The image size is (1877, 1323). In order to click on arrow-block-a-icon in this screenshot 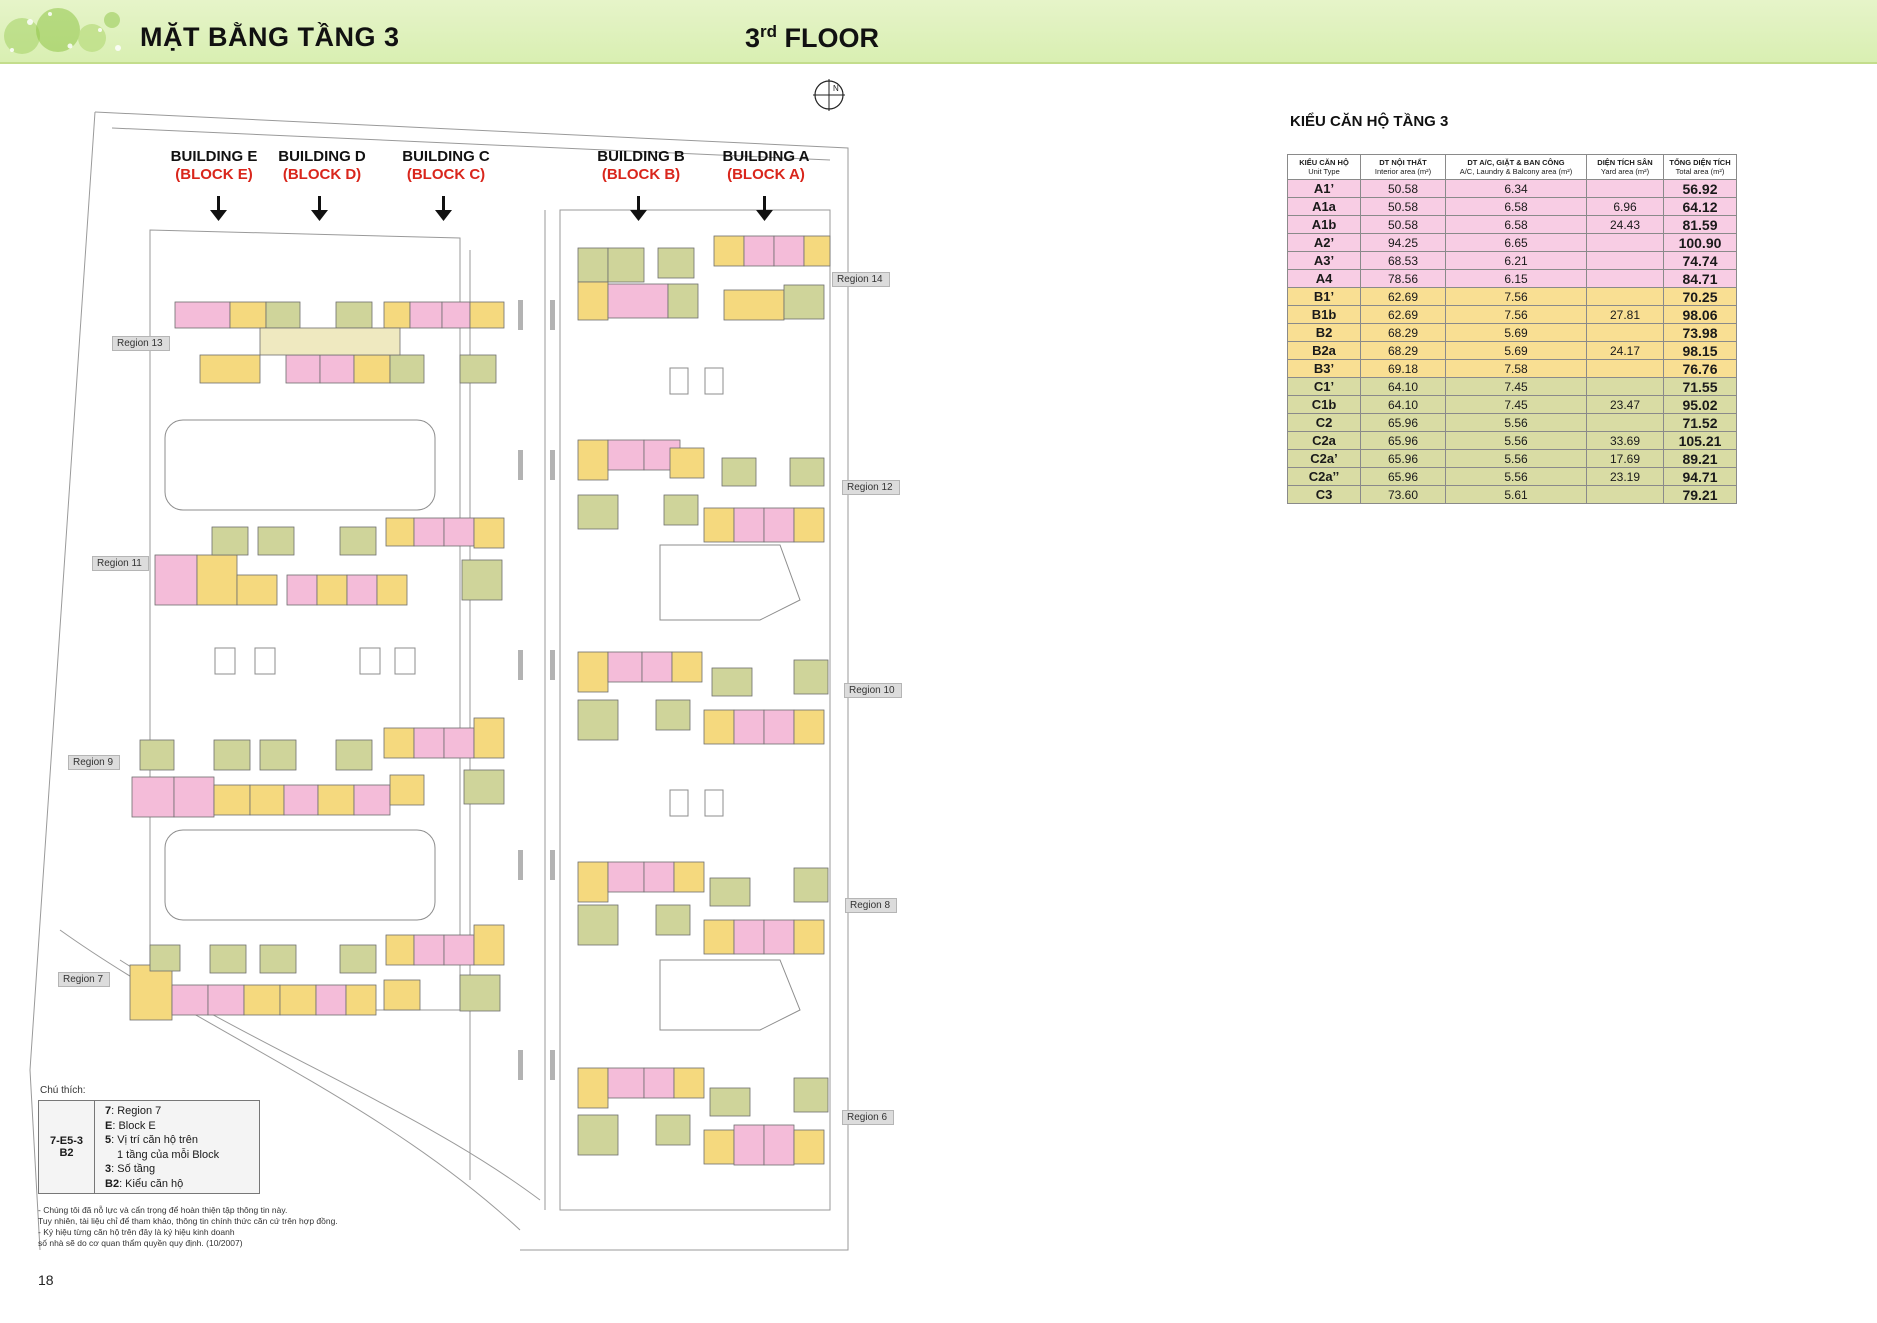, I will do `click(764, 208)`.